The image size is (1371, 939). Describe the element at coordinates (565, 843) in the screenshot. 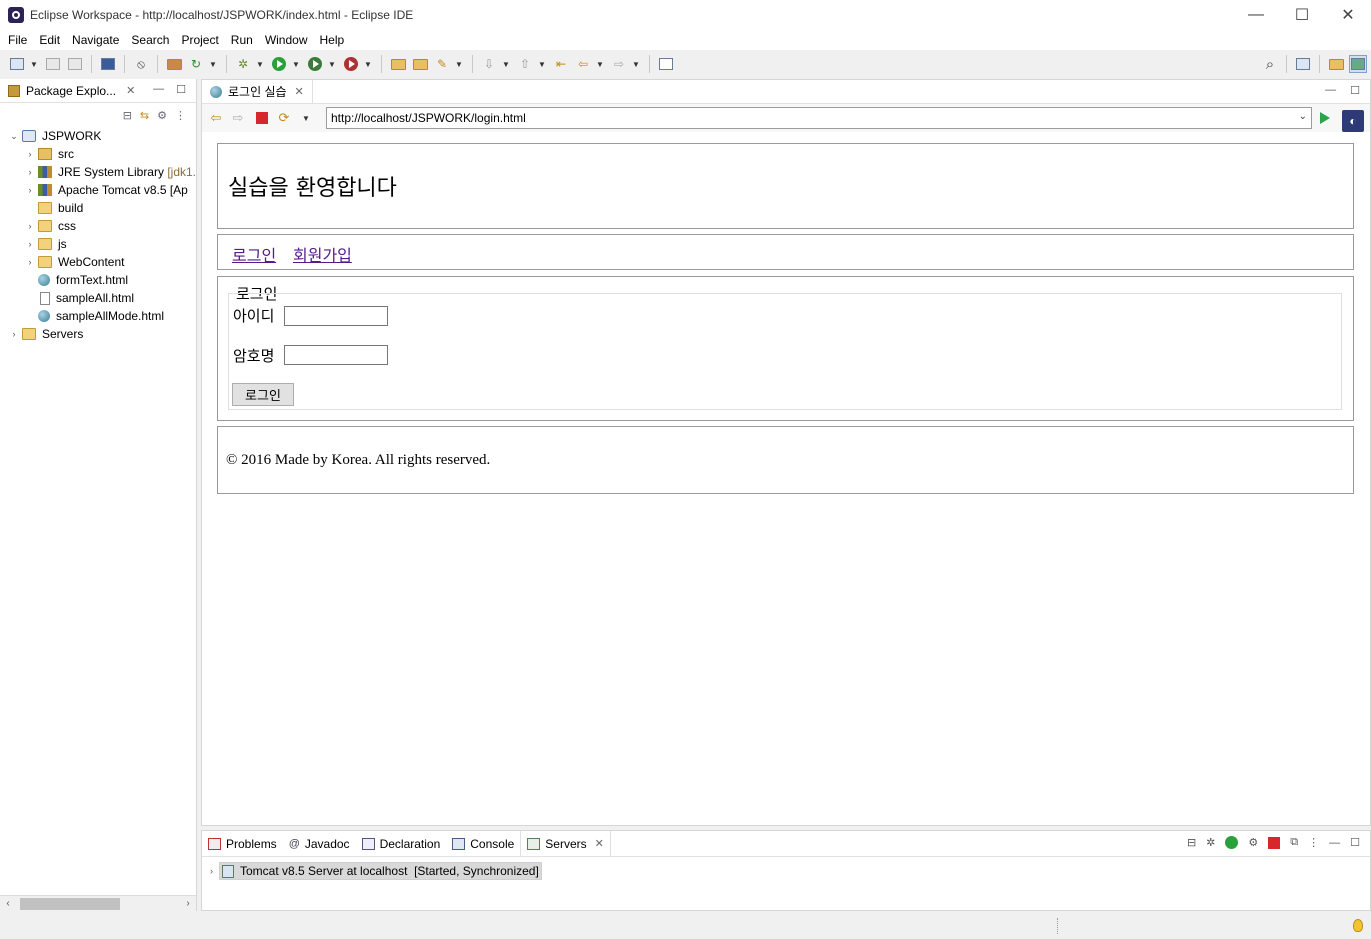

I see `tab-servers: Servers ✕` at that location.